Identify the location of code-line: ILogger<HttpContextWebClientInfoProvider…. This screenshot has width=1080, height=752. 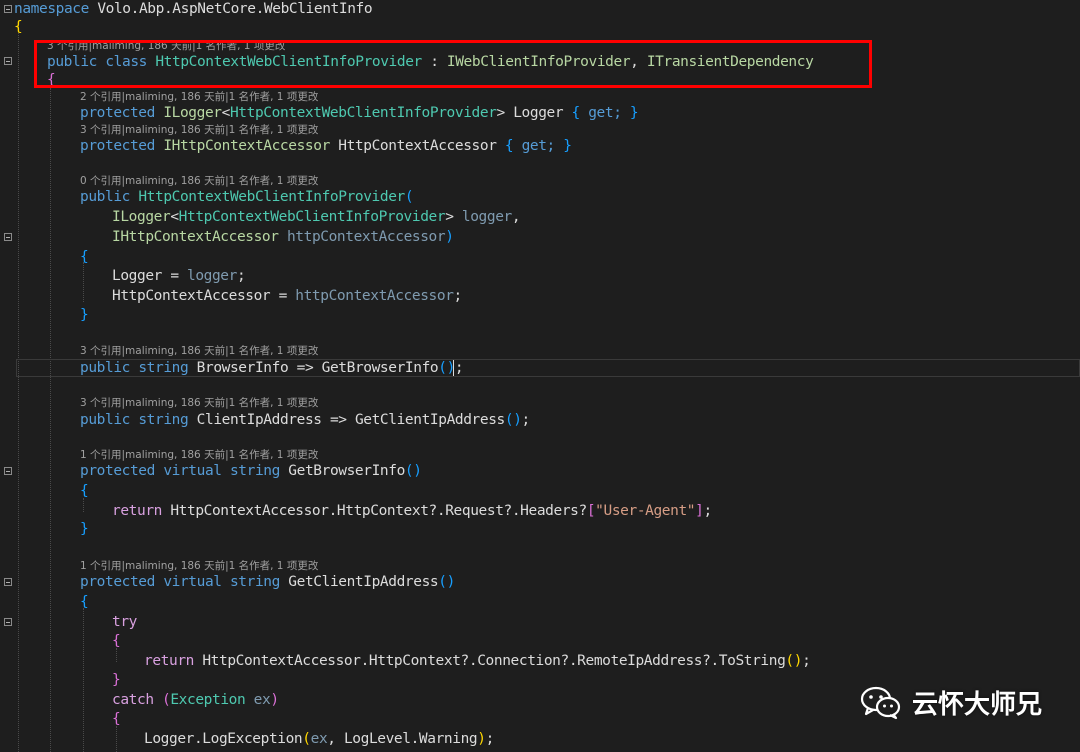
(316, 217).